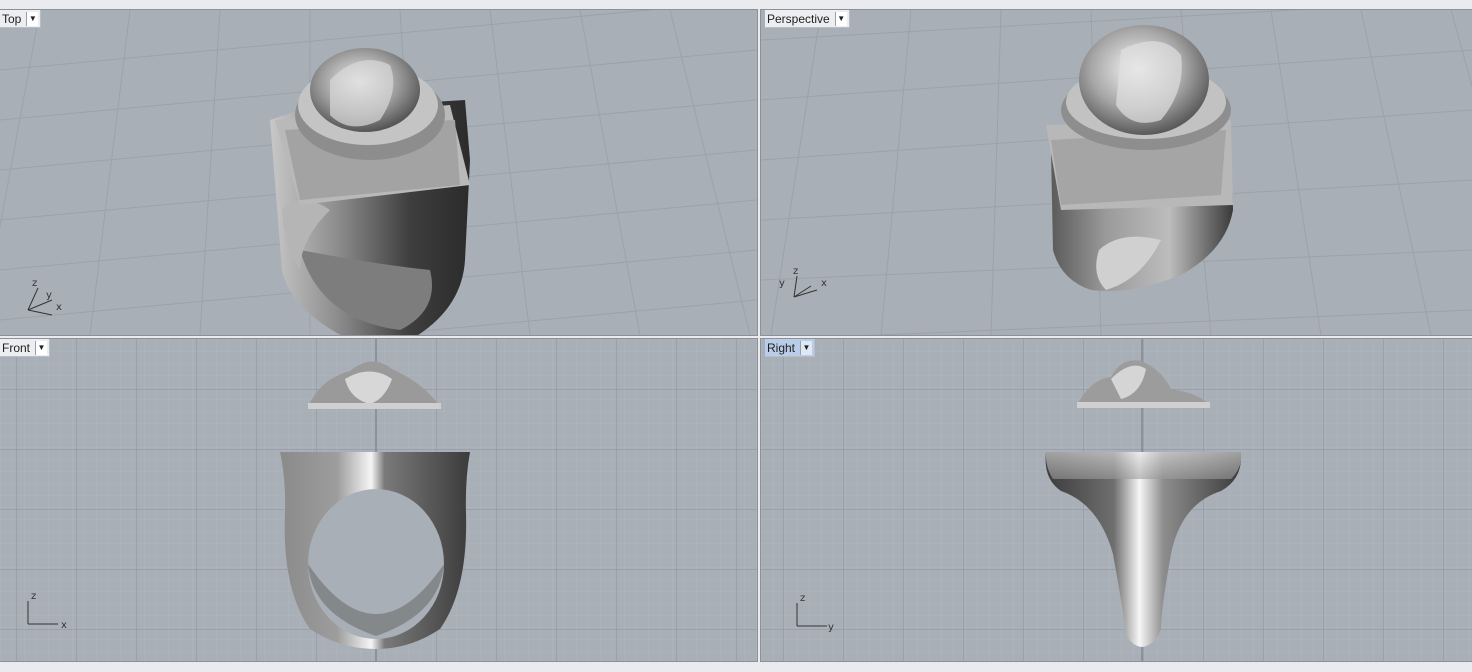  I want to click on viewport-title: Front, so click(16, 347).